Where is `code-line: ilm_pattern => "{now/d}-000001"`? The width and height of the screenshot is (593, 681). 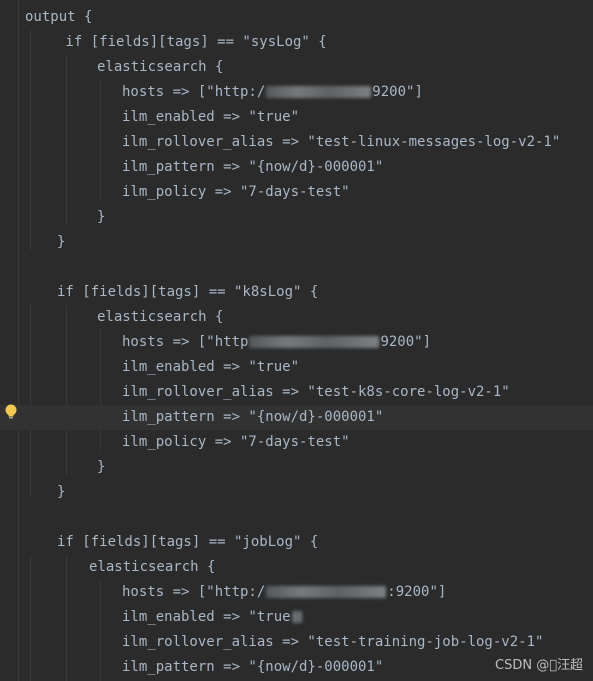 code-line: ilm_pattern => "{now/d}-000001" is located at coordinates (296, 167).